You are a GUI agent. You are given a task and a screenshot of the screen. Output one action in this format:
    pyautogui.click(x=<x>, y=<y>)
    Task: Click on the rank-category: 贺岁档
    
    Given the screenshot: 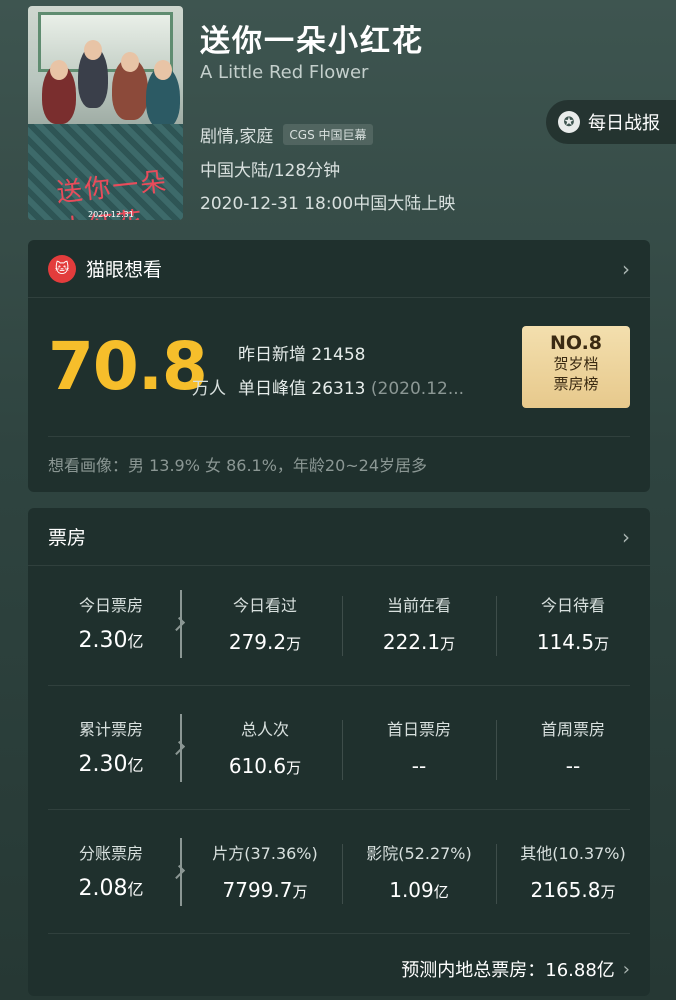 What is the action you would take?
    pyautogui.click(x=576, y=364)
    